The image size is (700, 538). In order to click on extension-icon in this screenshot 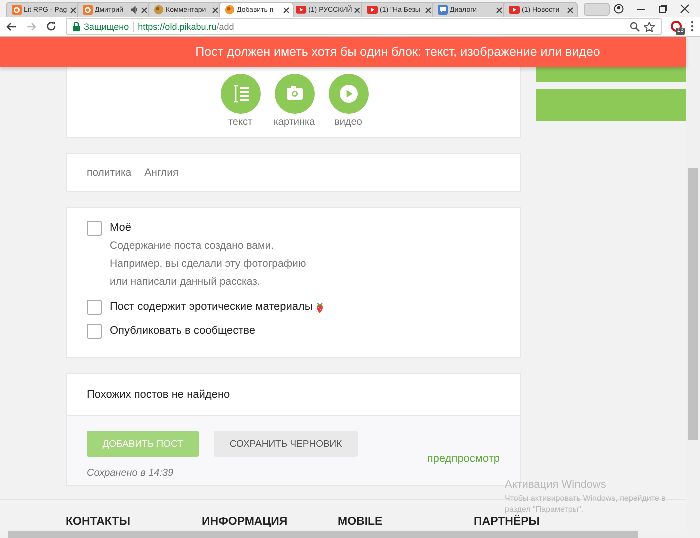, I will do `click(676, 26)`.